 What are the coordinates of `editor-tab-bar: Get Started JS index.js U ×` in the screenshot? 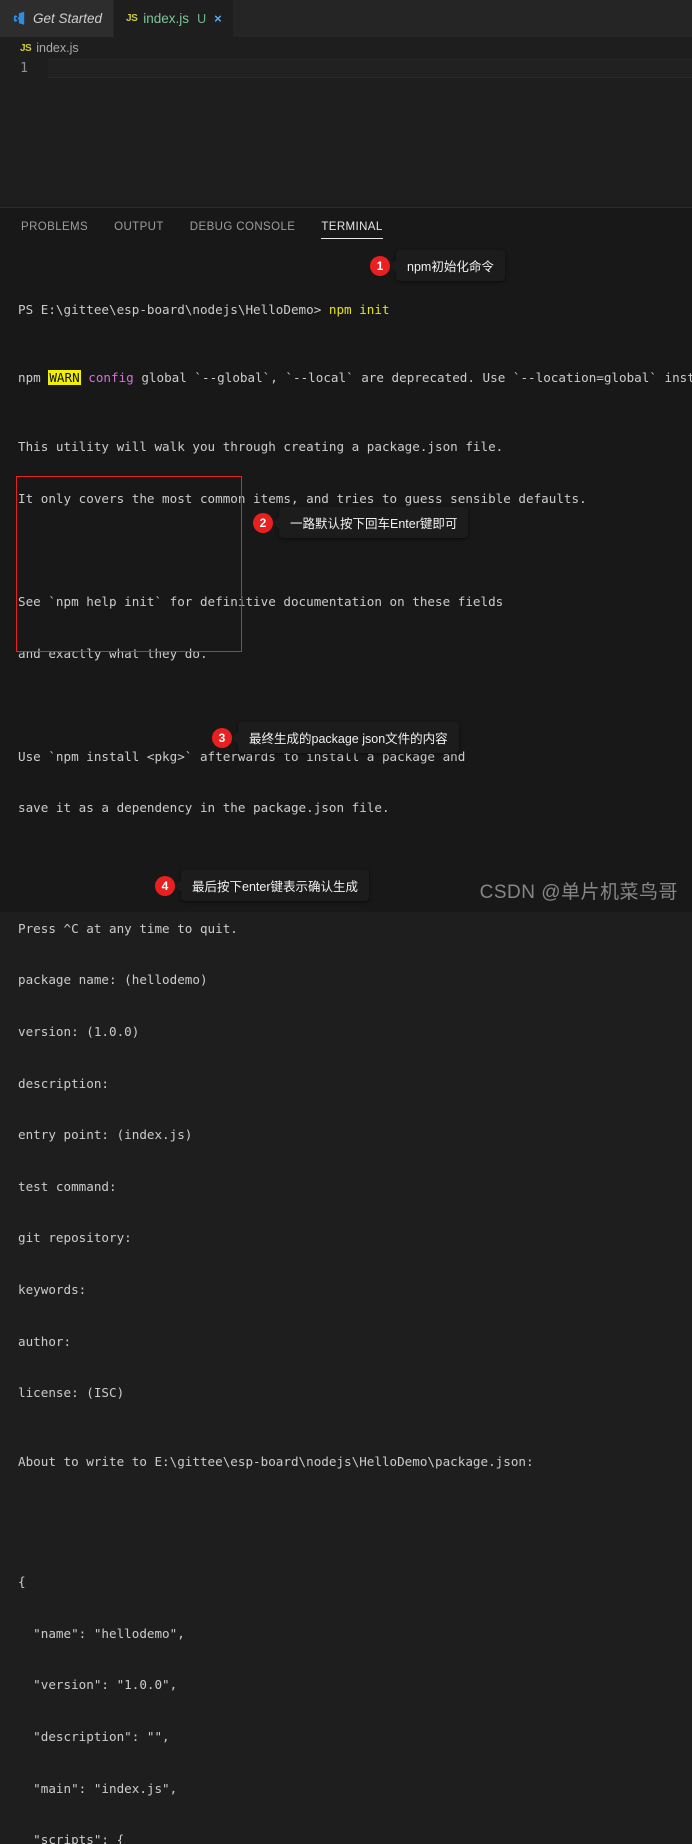 It's located at (346, 18).